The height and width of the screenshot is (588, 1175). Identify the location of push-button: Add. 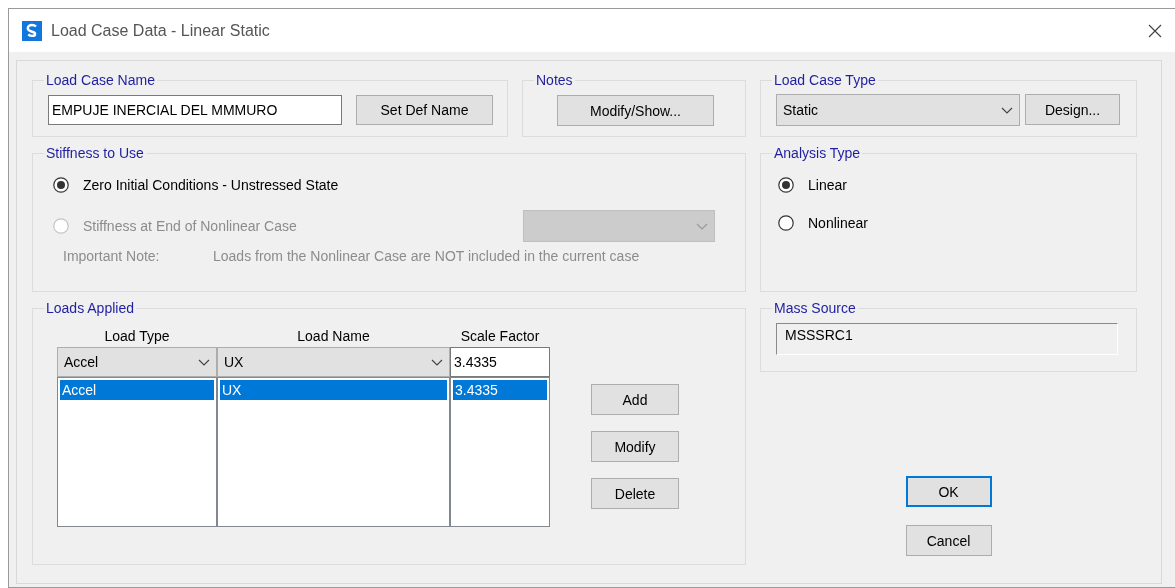
(635, 399).